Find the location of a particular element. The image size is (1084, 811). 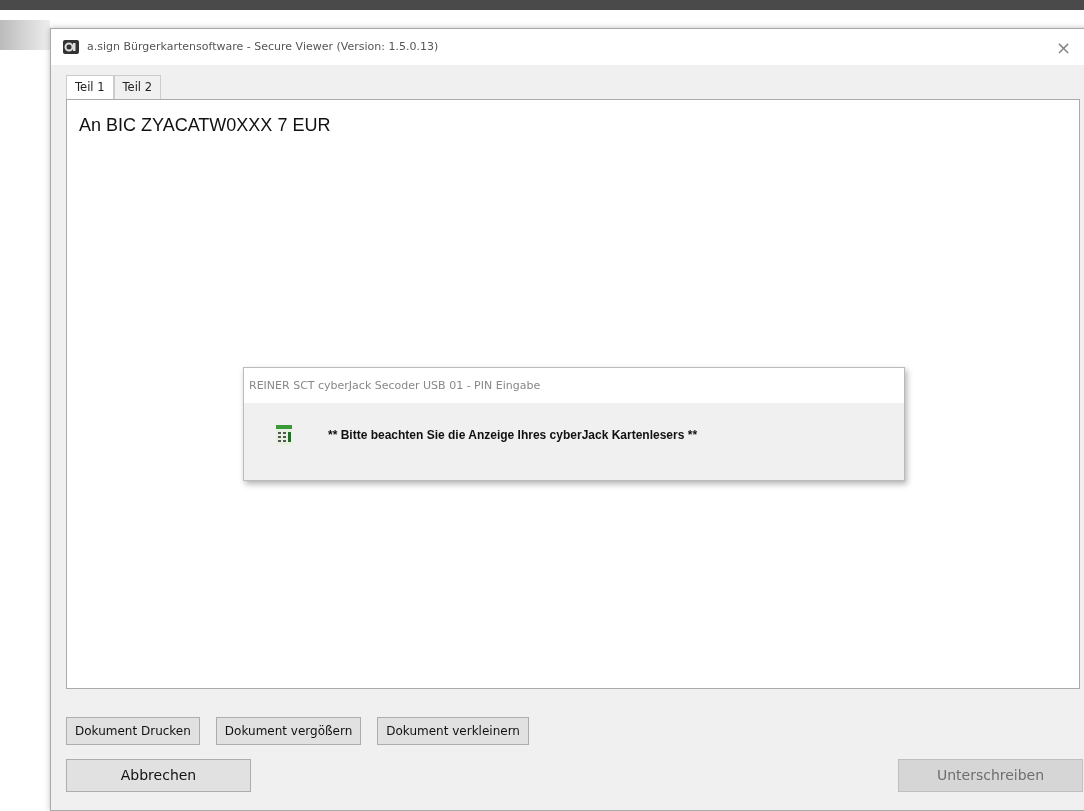

toolbar-button: Dokument vergößern is located at coordinates (288, 731).